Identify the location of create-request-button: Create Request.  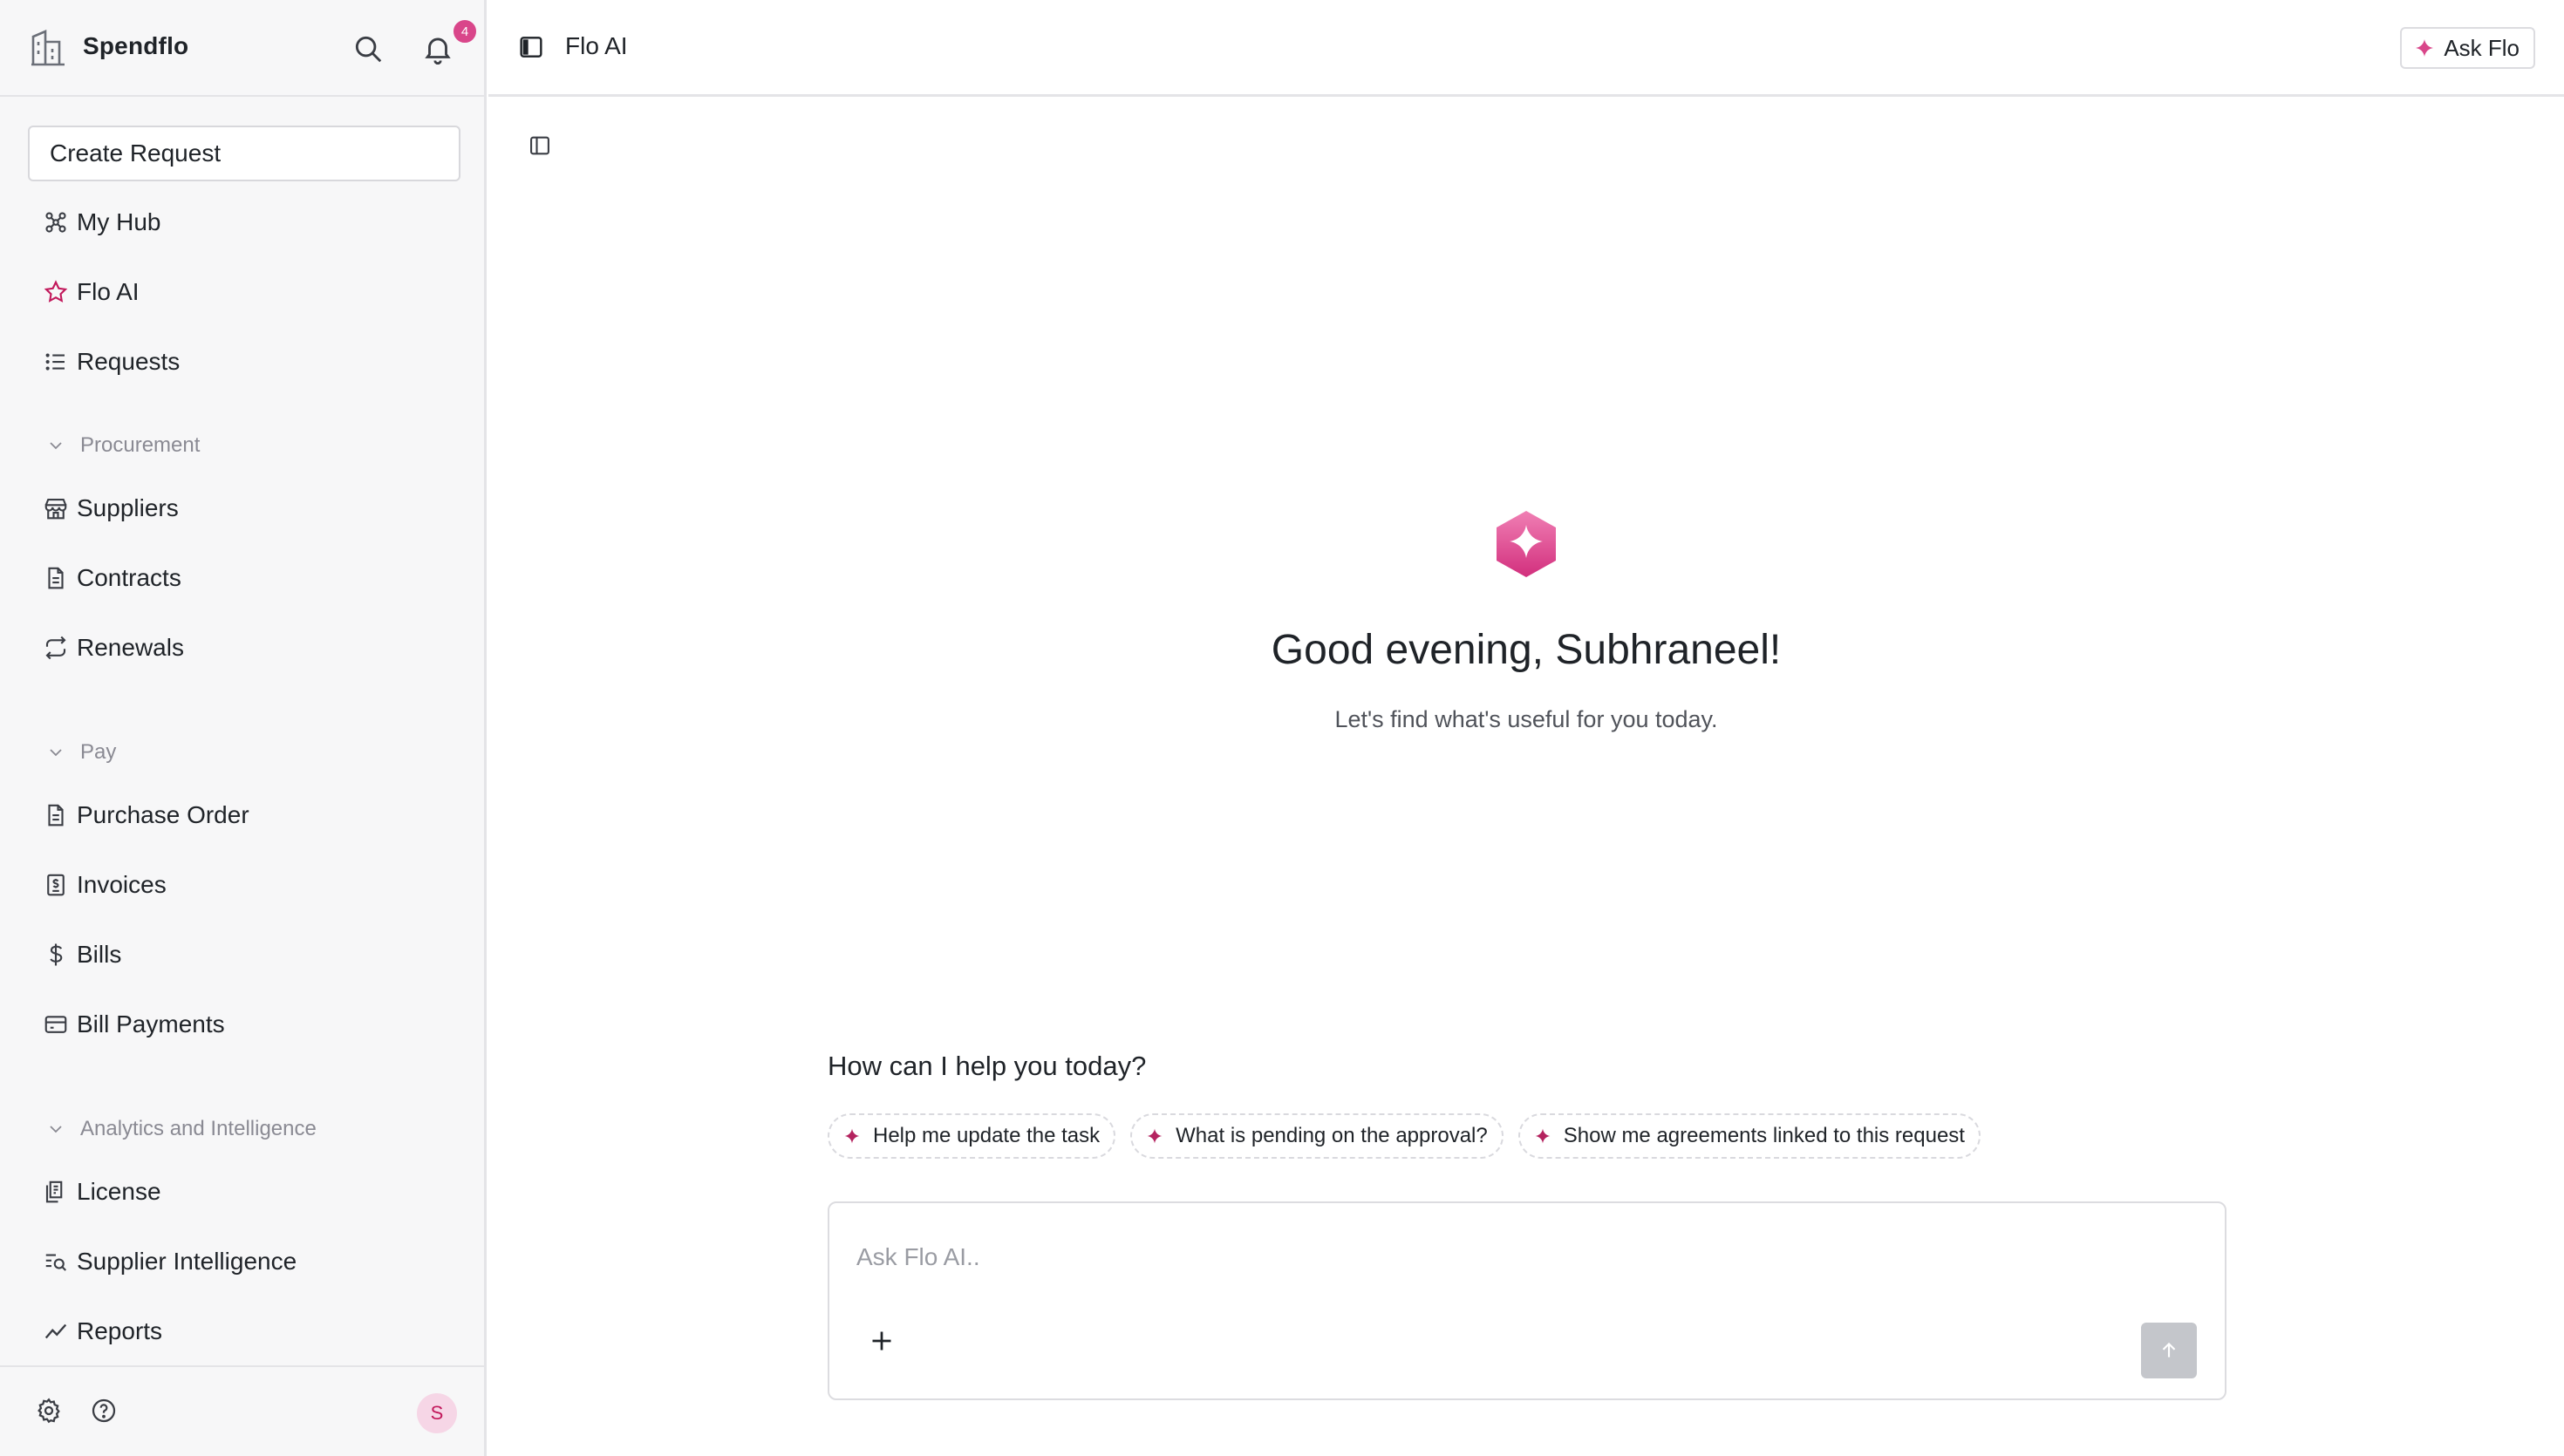
(244, 153).